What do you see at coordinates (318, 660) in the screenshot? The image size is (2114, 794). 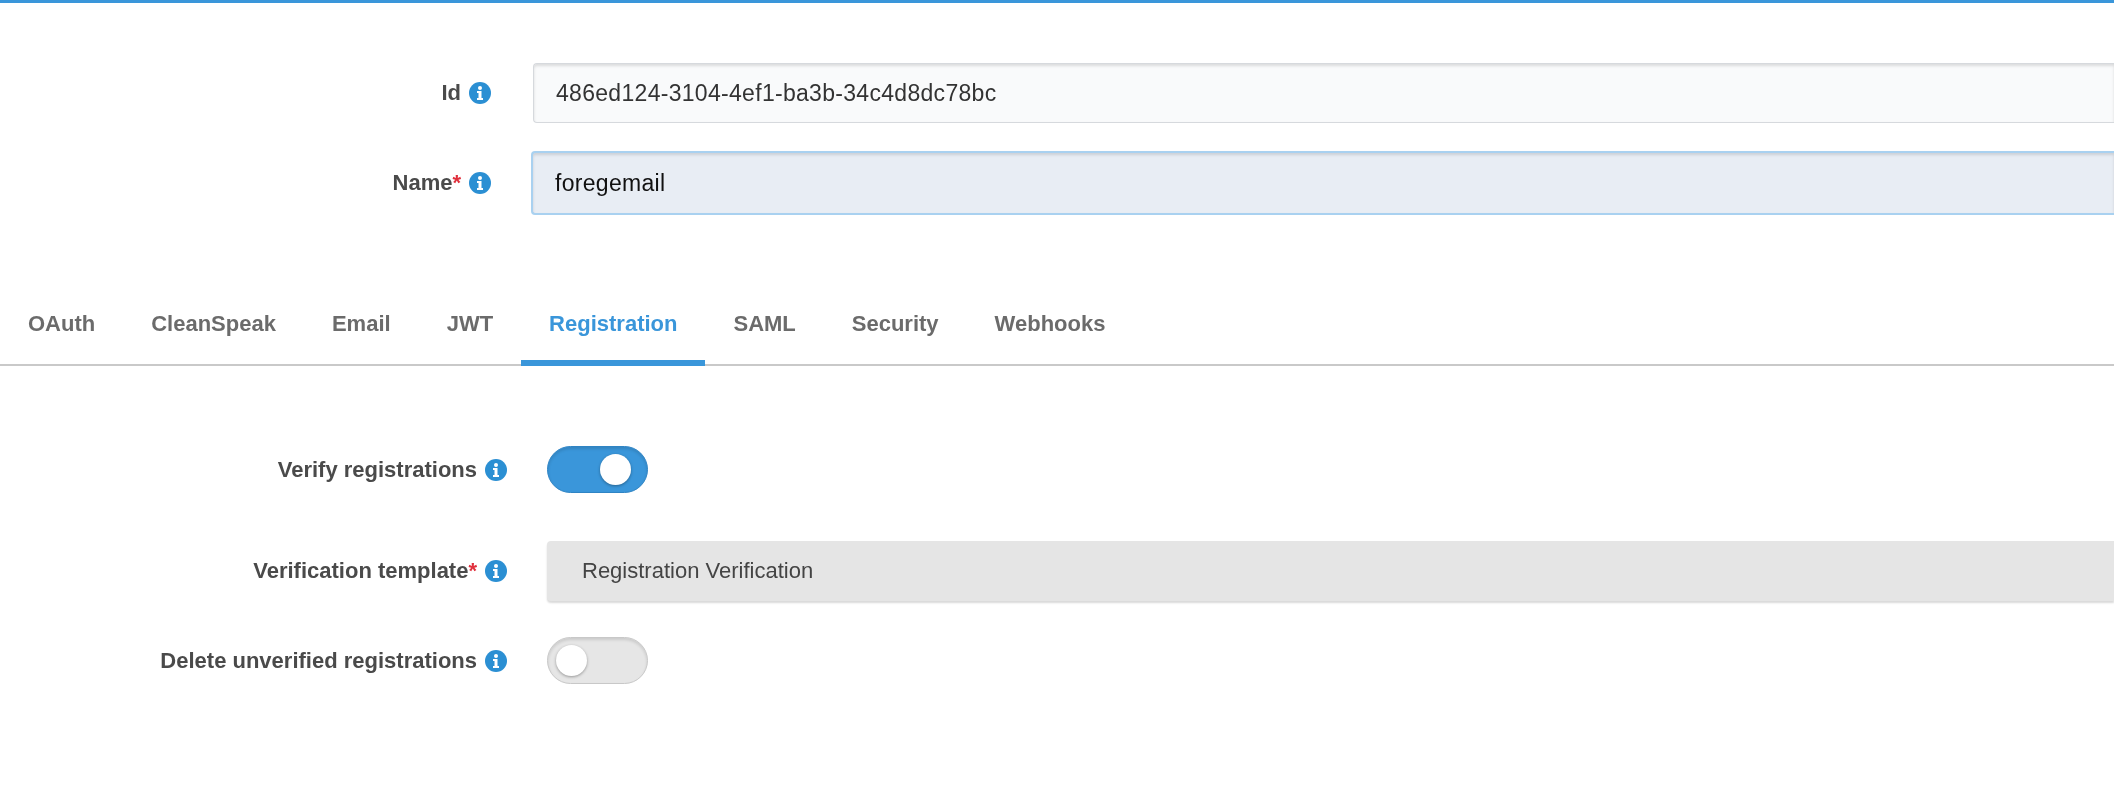 I see `field-label: Delete unverified registrations` at bounding box center [318, 660].